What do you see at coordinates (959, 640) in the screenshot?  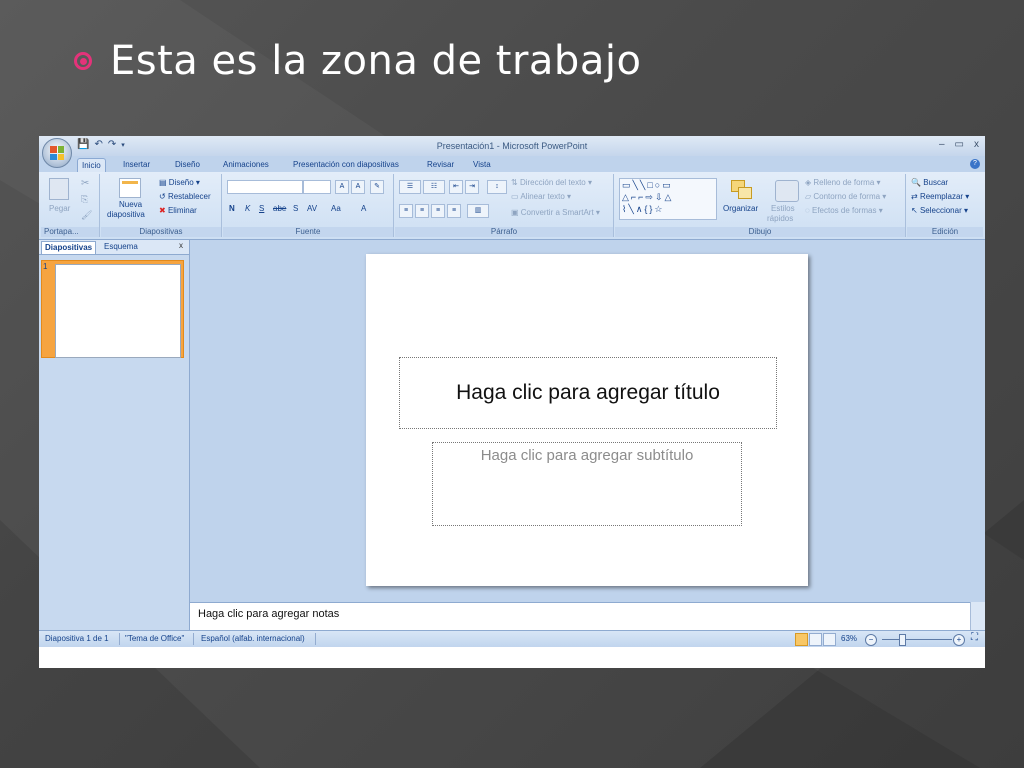 I see `zoom-in-icon: +` at bounding box center [959, 640].